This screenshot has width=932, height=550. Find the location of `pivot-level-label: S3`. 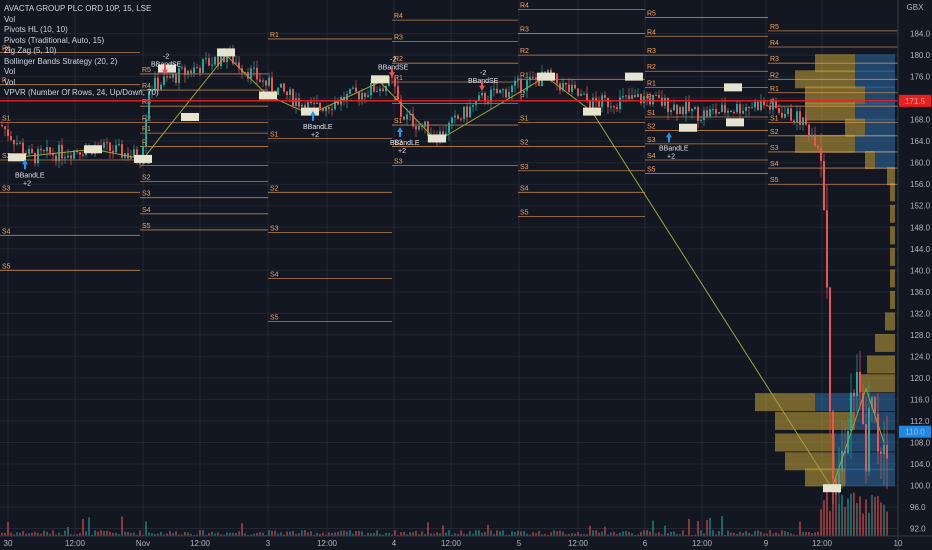

pivot-level-label: S3 is located at coordinates (146, 194).